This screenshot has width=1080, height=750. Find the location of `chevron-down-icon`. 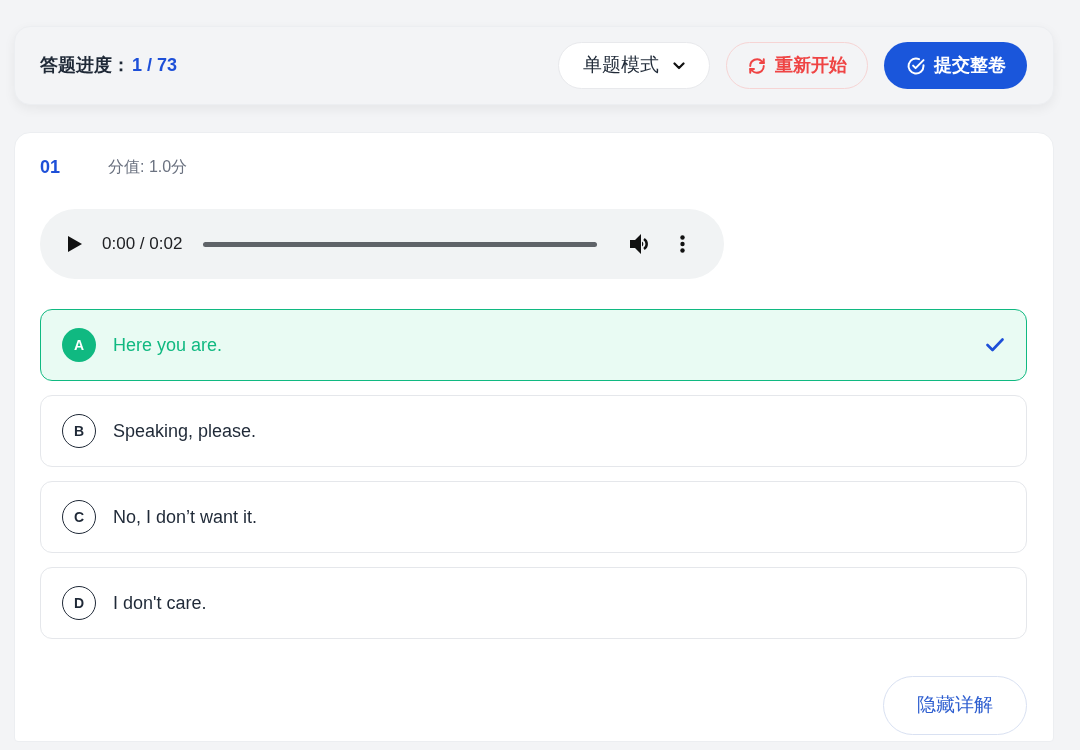

chevron-down-icon is located at coordinates (679, 65).